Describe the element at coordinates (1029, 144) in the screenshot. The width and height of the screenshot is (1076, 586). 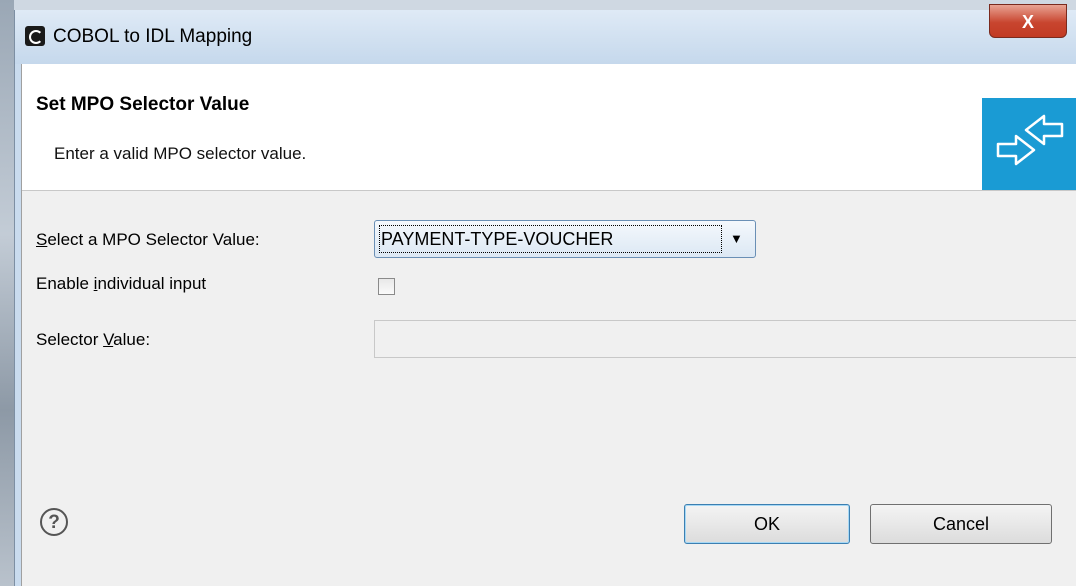
I see `mapping-arrows-icon` at that location.